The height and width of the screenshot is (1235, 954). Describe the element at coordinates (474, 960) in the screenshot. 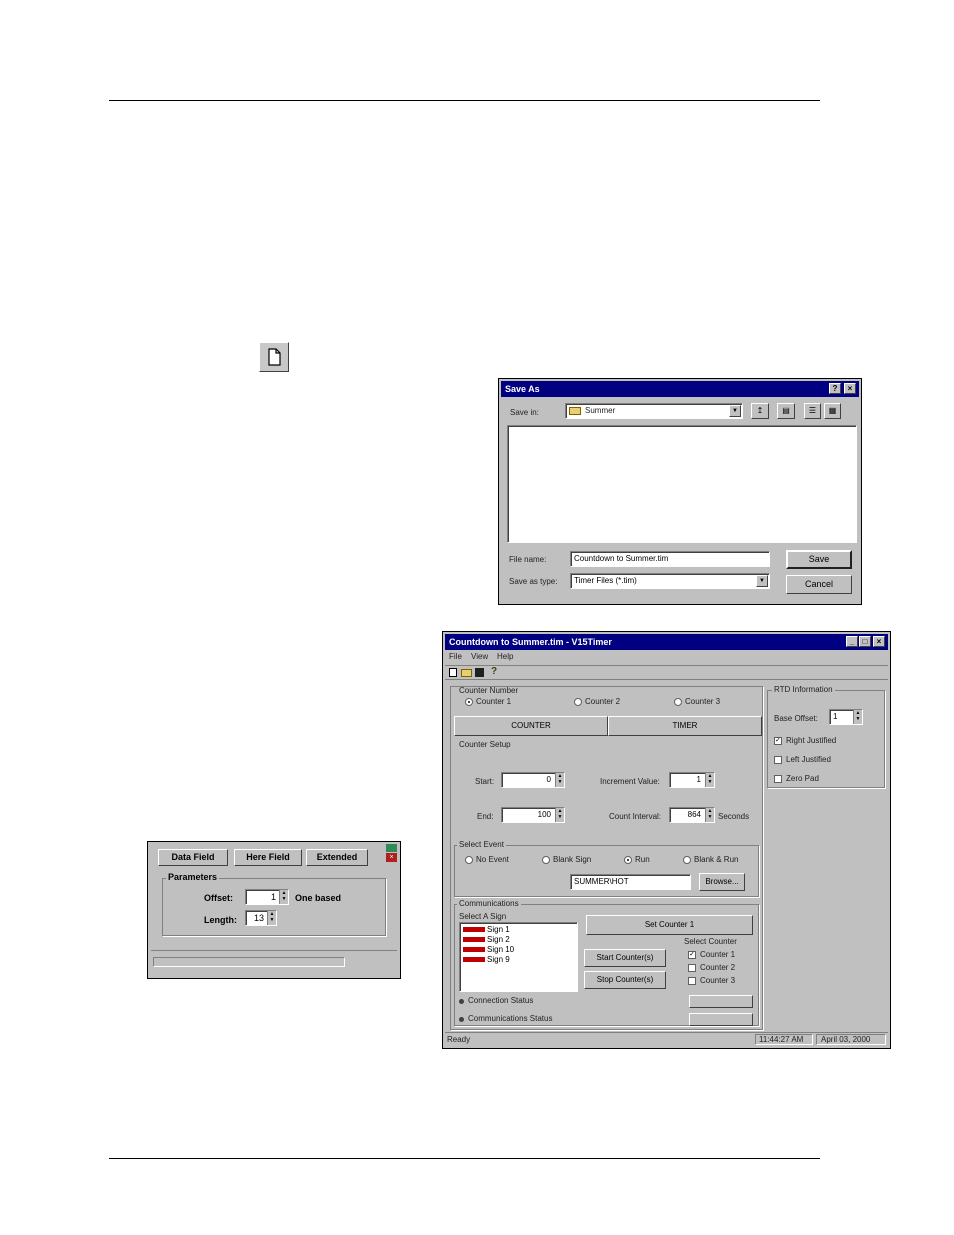

I see `sign-icon` at that location.